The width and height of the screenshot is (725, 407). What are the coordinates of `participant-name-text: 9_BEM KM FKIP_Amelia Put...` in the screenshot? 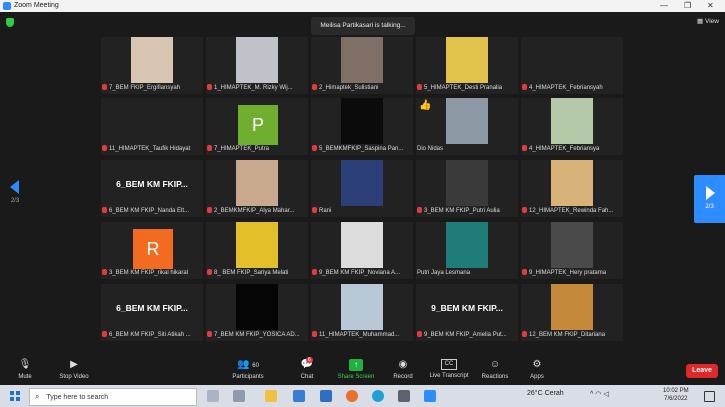 It's located at (465, 335).